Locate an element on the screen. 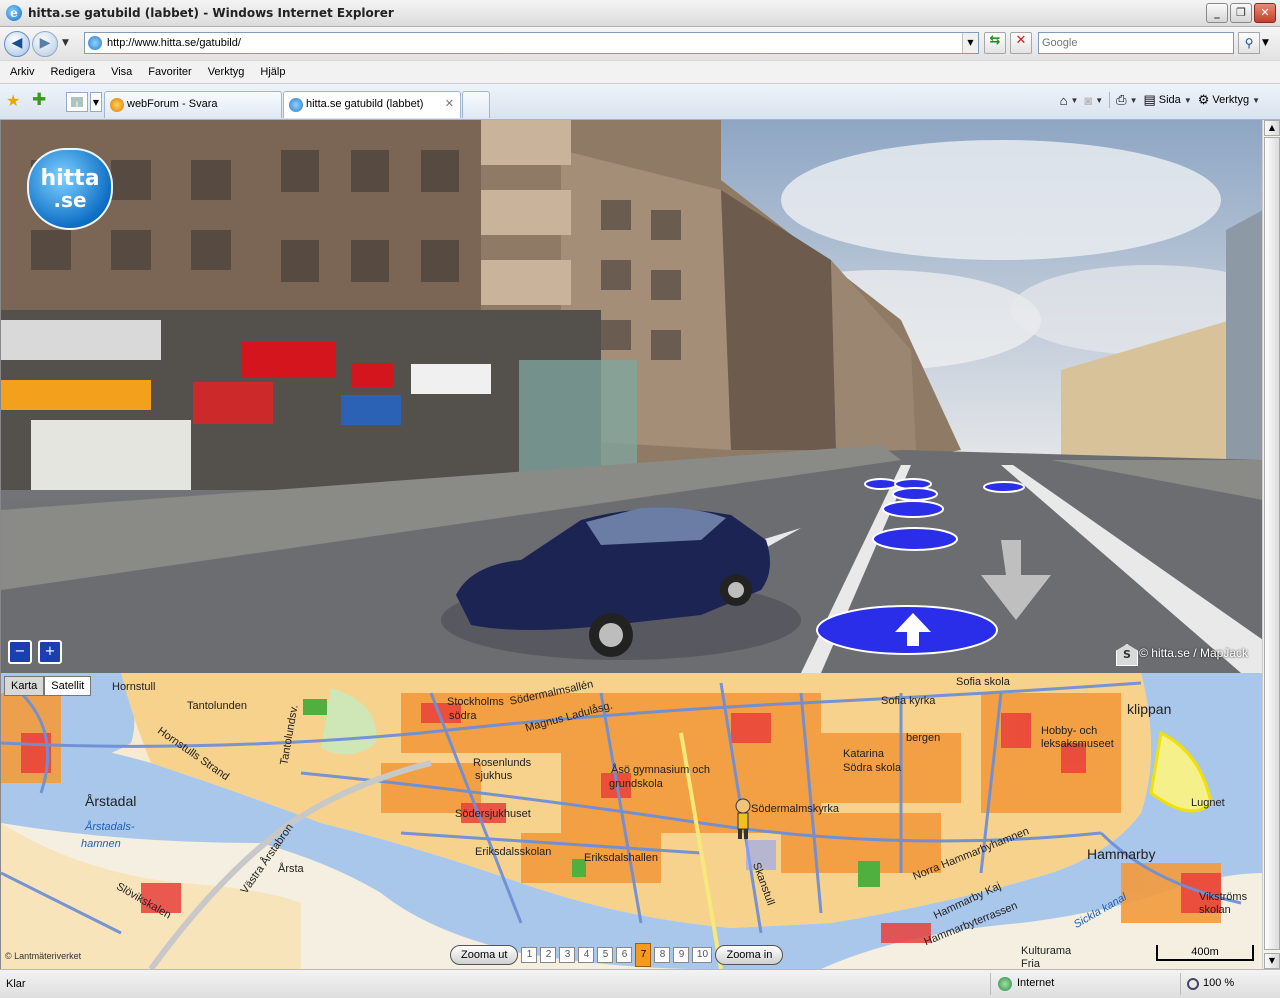  page-zoom: 100 % is located at coordinates (1225, 984).